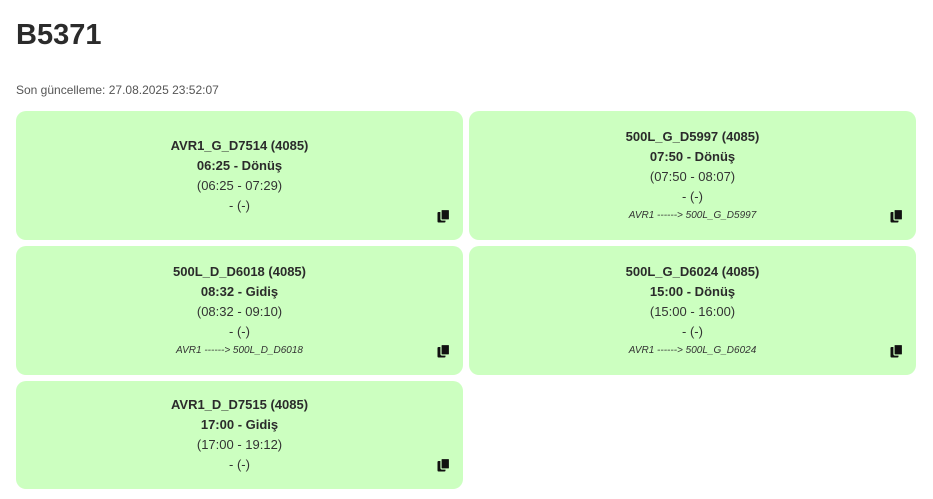 The height and width of the screenshot is (499, 933). Describe the element at coordinates (239, 404) in the screenshot. I see `trip-id: AVR1_D_D7515 (4085)` at that location.